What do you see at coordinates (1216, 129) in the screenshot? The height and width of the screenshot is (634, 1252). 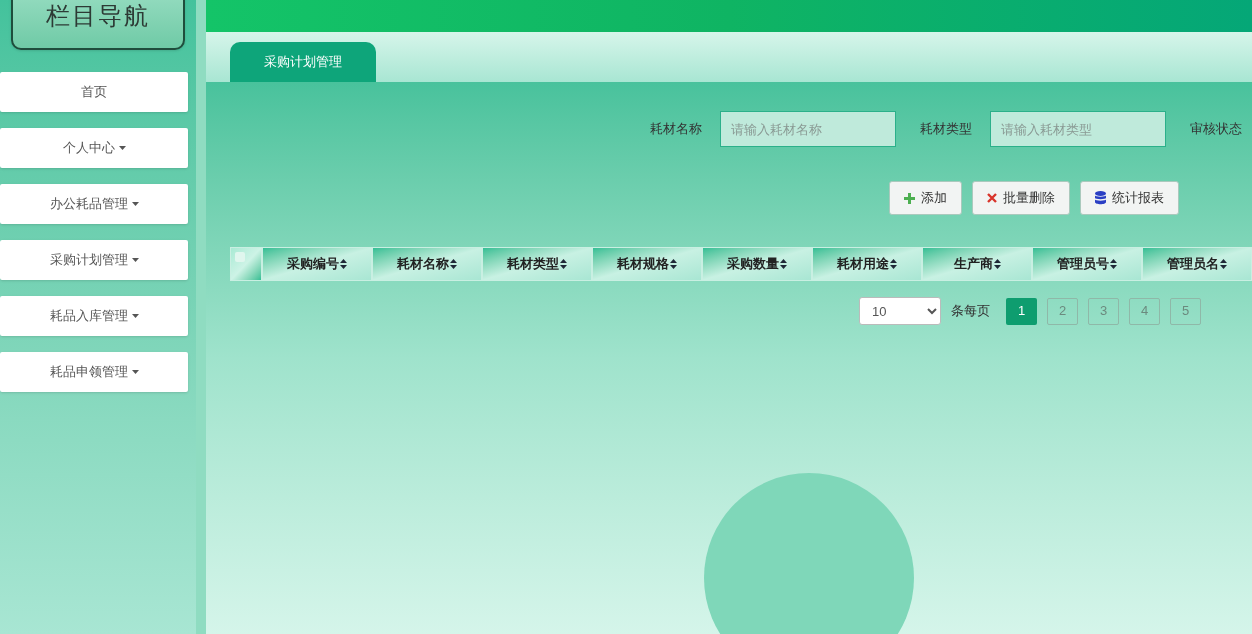 I see `field-label: 审核状态` at bounding box center [1216, 129].